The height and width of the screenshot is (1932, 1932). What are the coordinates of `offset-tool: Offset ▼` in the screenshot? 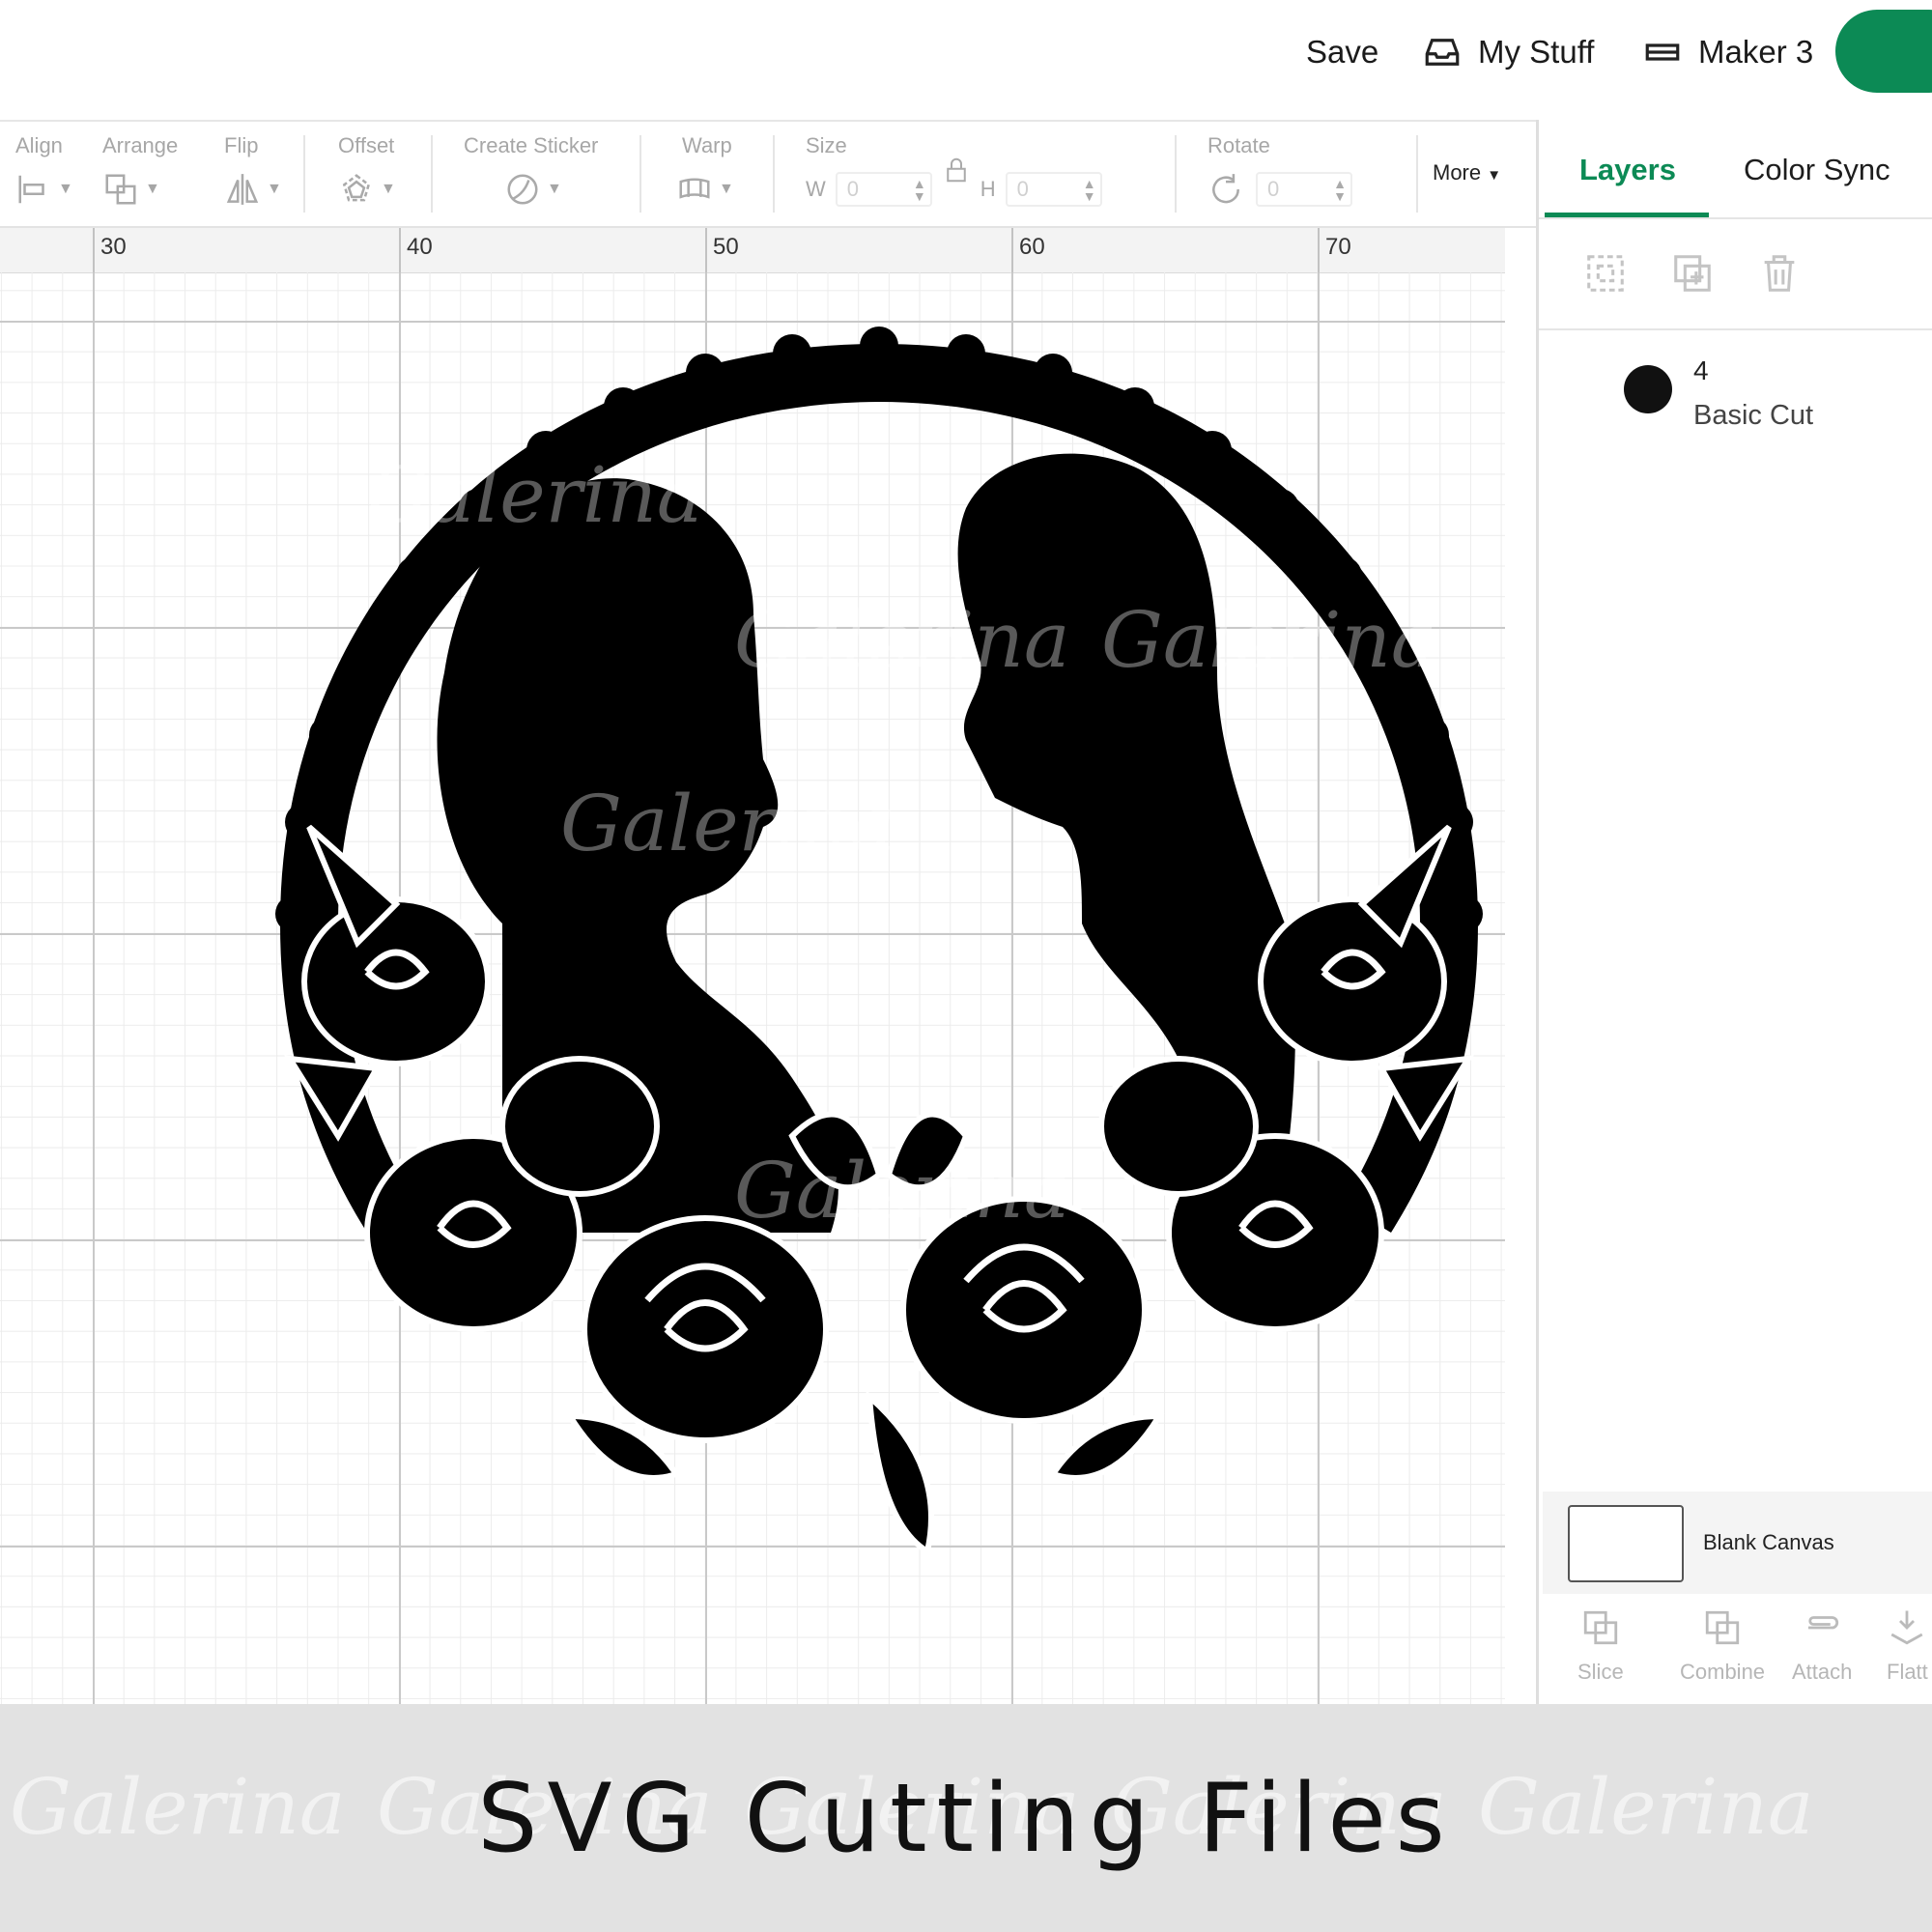 It's located at (367, 171).